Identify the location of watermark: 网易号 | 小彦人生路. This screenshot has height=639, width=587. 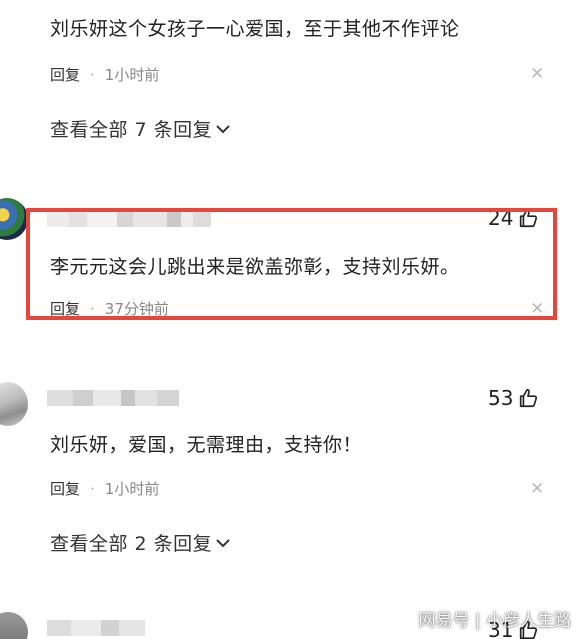
(494, 621).